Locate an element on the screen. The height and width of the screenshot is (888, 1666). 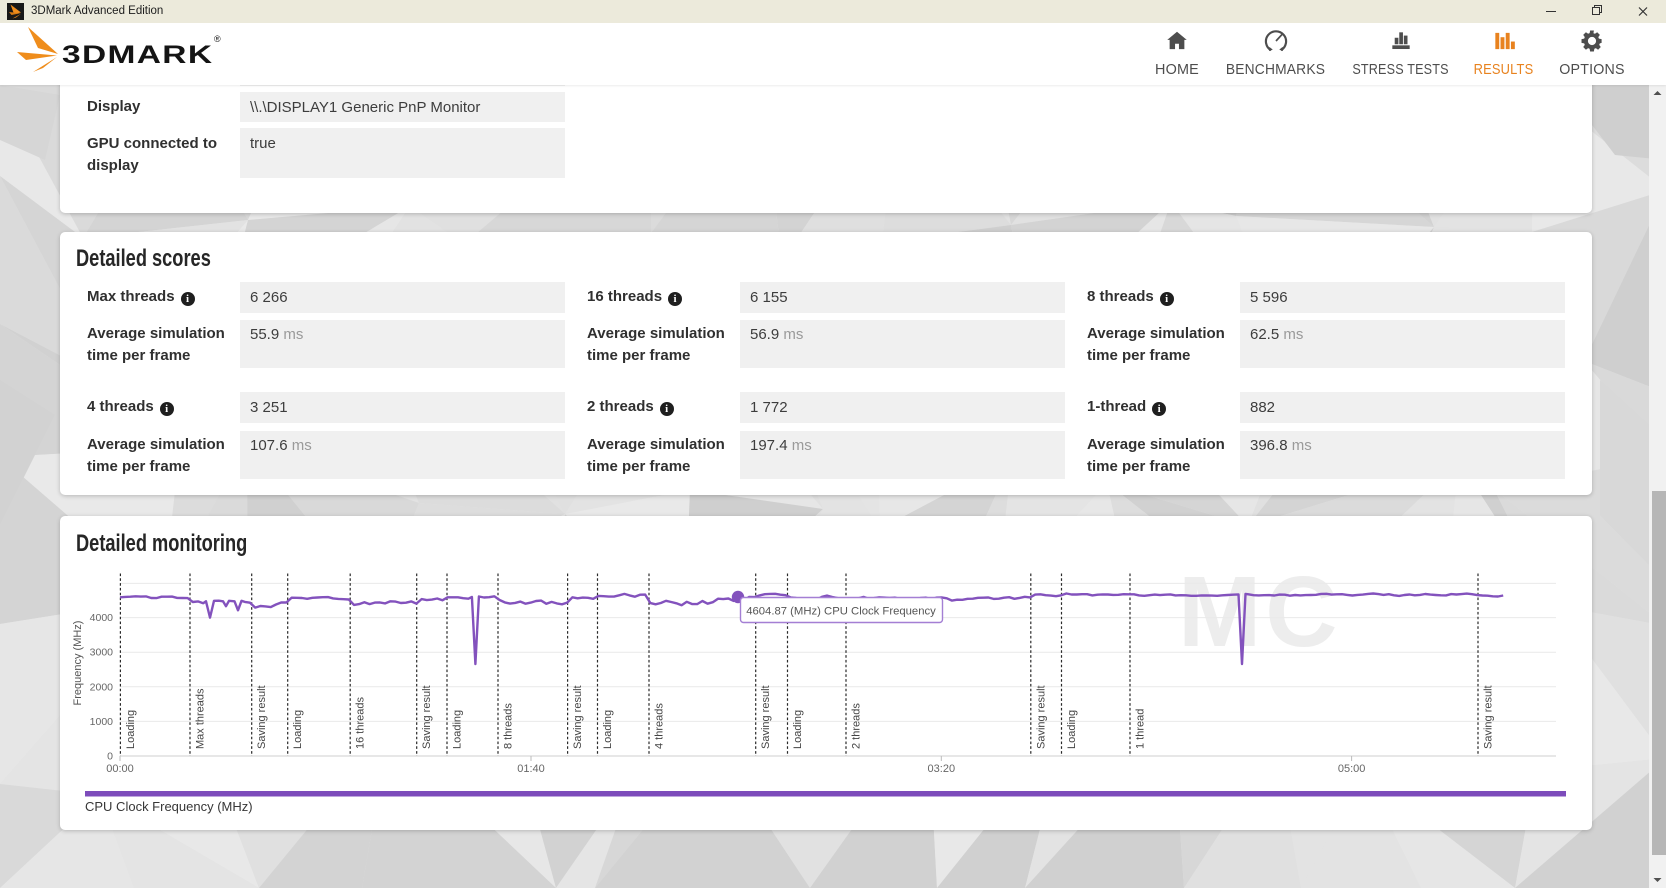
svg-text: CPU Clock Frequency (MHz) is located at coordinates (169, 806).